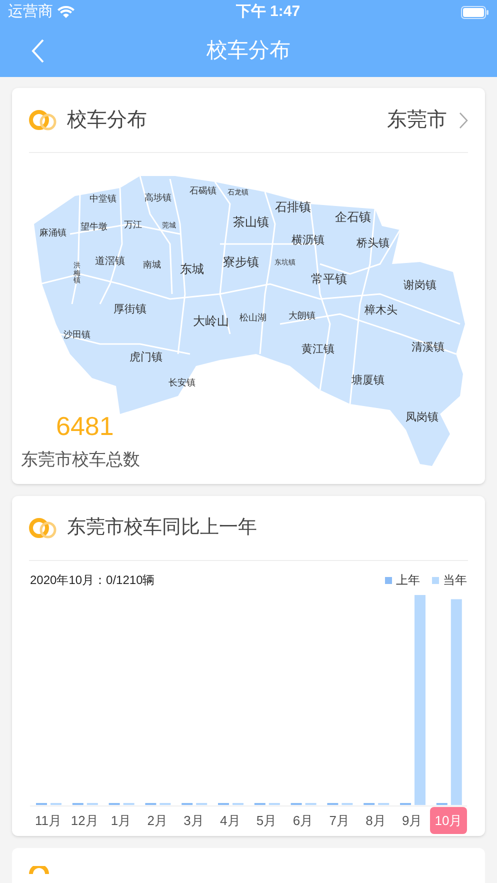 Image resolution: width=497 pixels, height=883 pixels. Describe the element at coordinates (427, 120) in the screenshot. I see `city-selector: 东莞市` at that location.